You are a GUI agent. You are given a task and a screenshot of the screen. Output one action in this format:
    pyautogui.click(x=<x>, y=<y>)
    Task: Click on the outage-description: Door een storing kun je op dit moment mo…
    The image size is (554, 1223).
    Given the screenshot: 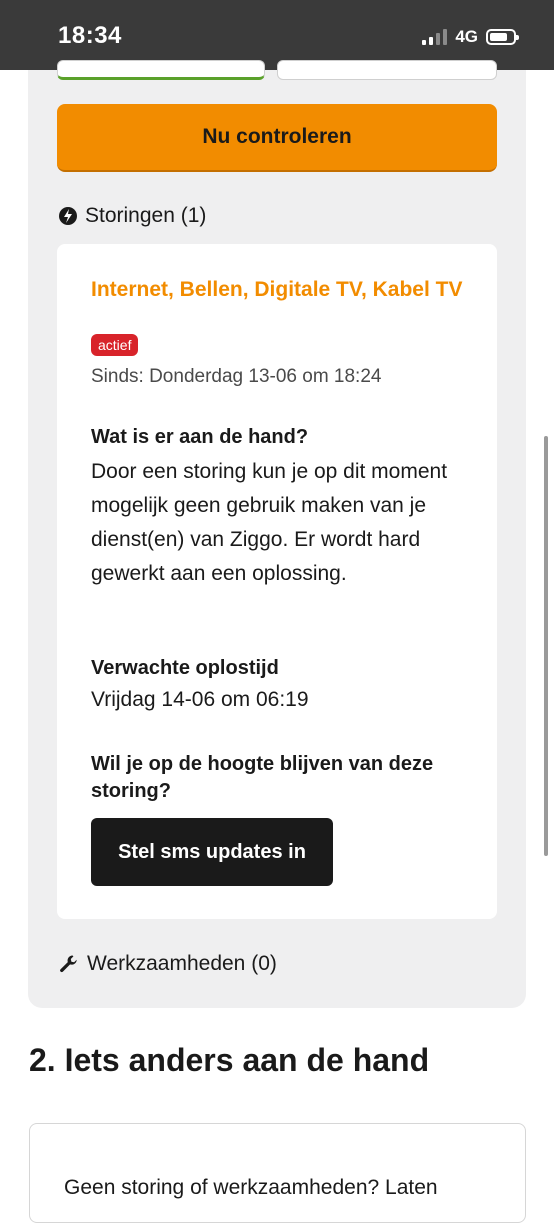 What is the action you would take?
    pyautogui.click(x=269, y=522)
    